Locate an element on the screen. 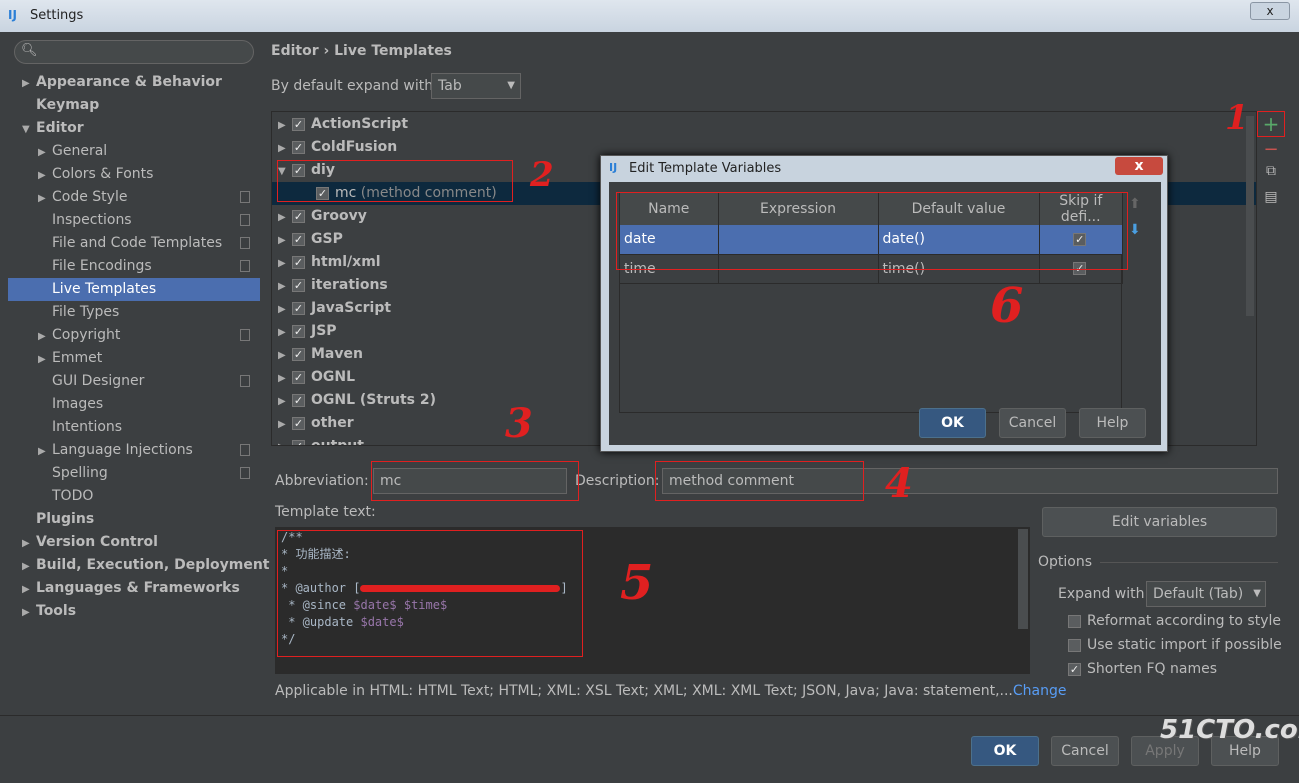 This screenshot has width=1299, height=783. option-checkbox: ✓ Shorten FQ names is located at coordinates (1142, 669).